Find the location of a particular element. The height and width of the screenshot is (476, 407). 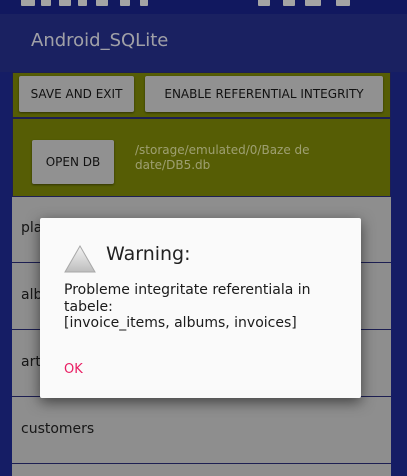

dialog-title: Warning: is located at coordinates (148, 254).